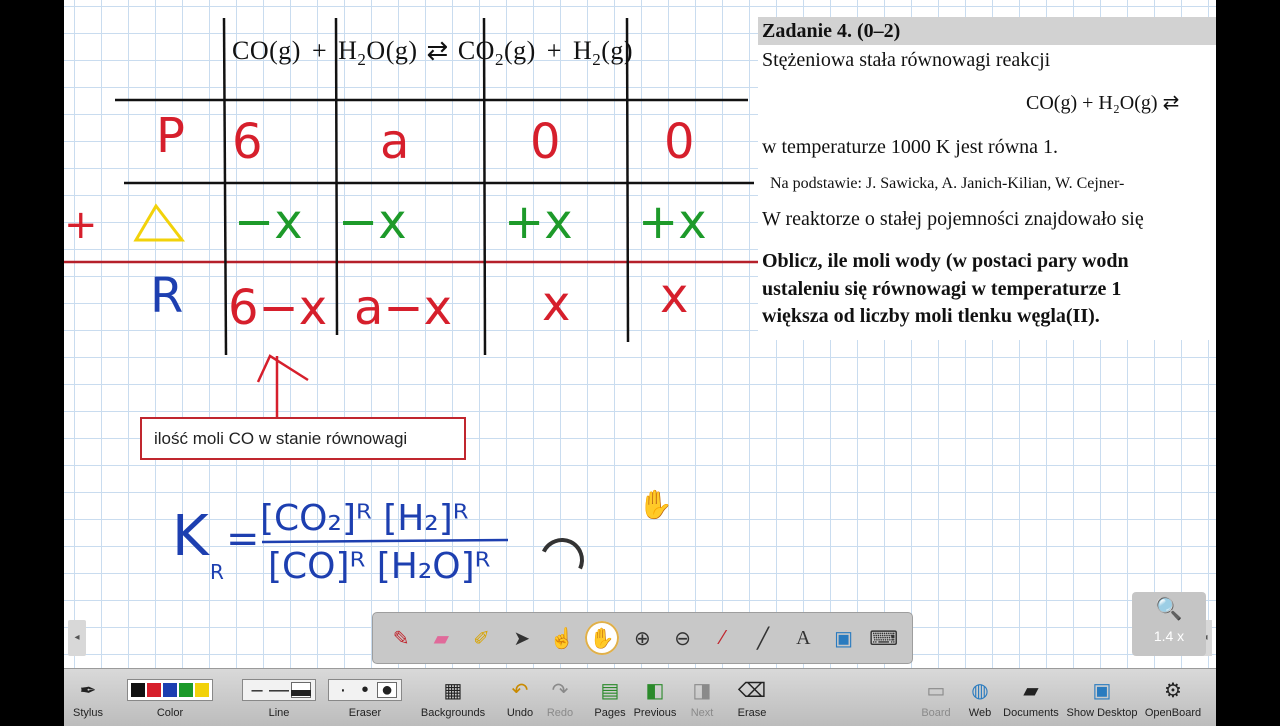 This screenshot has height=726, width=1280. What do you see at coordinates (81, 225) in the screenshot?
I see `plus-mark: +` at bounding box center [81, 225].